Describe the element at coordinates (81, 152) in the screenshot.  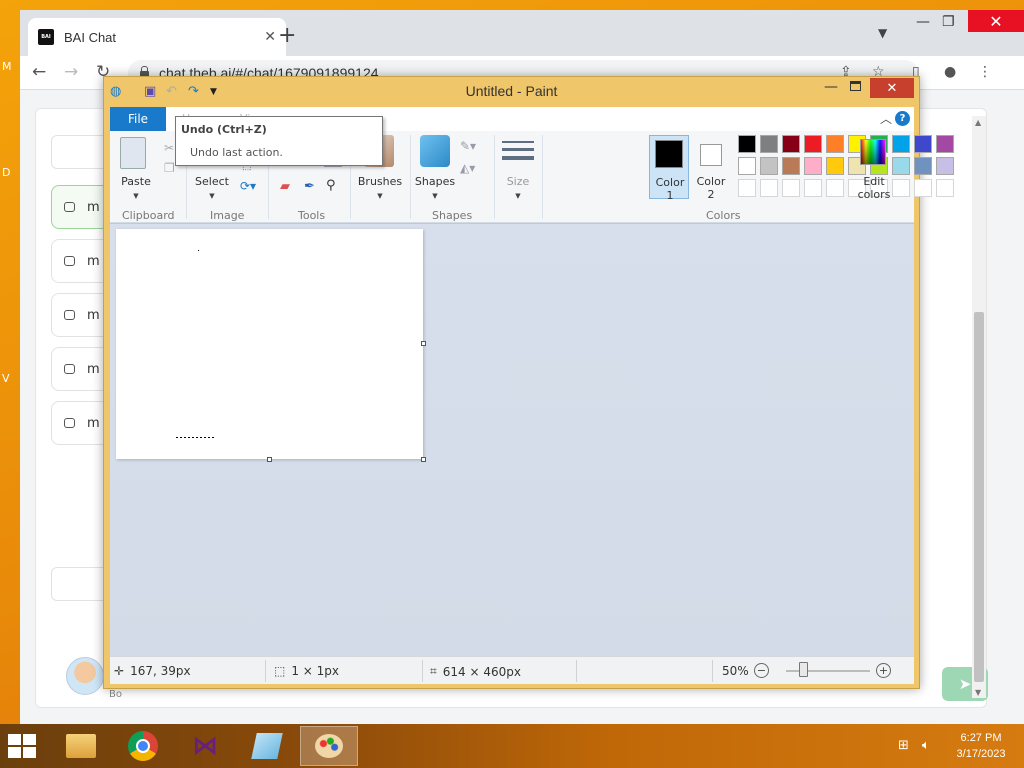
I see `new-chat-box` at that location.